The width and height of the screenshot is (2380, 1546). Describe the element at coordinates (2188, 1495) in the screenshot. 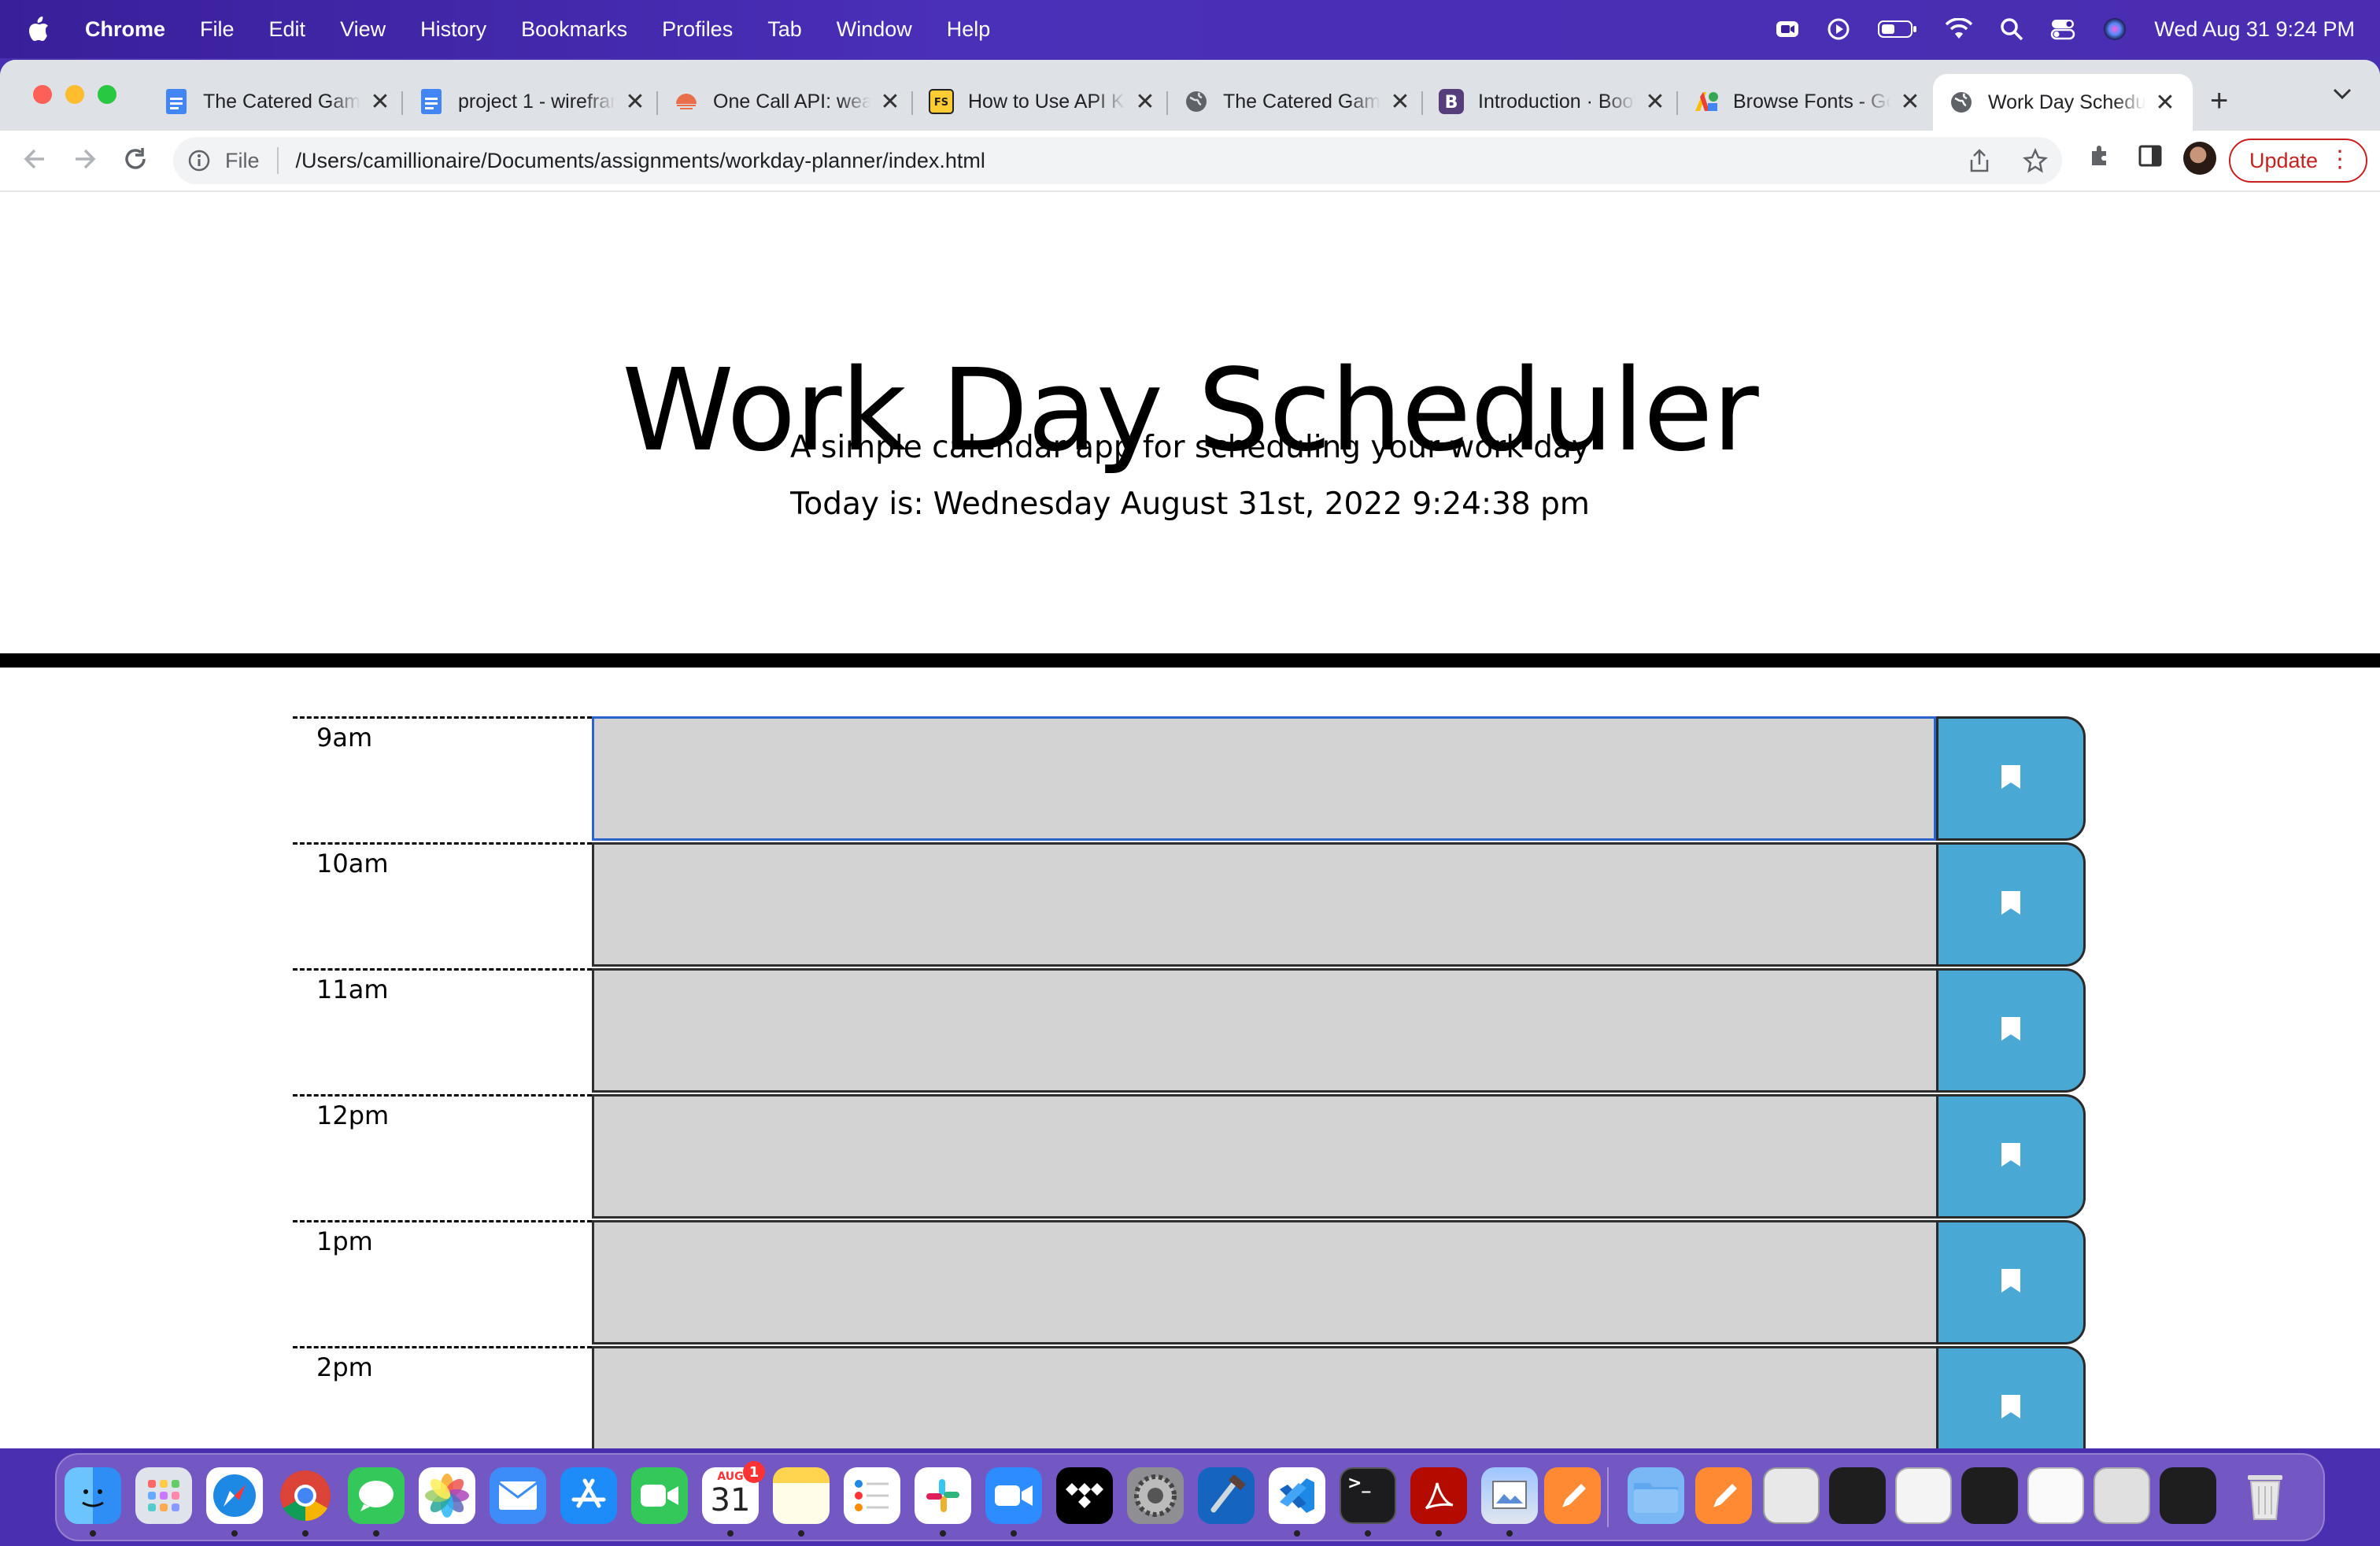

I see `minimized-terminal-window-icon` at that location.